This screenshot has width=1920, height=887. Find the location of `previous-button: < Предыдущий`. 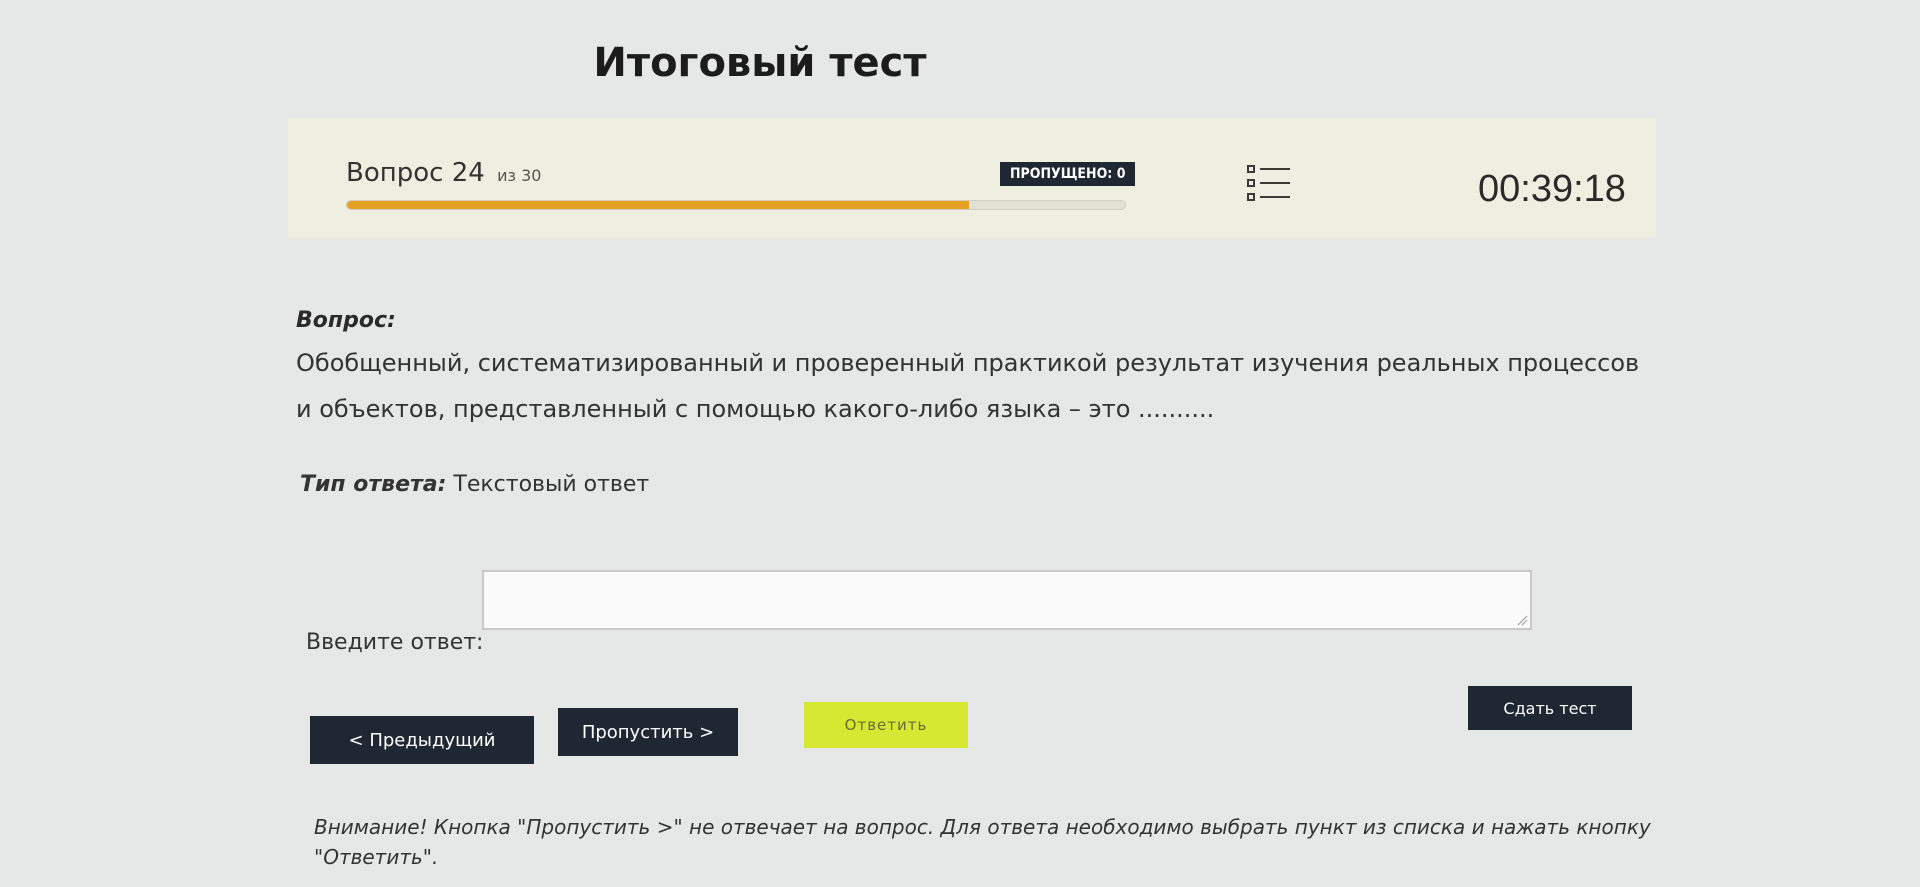

previous-button: < Предыдущий is located at coordinates (422, 740).